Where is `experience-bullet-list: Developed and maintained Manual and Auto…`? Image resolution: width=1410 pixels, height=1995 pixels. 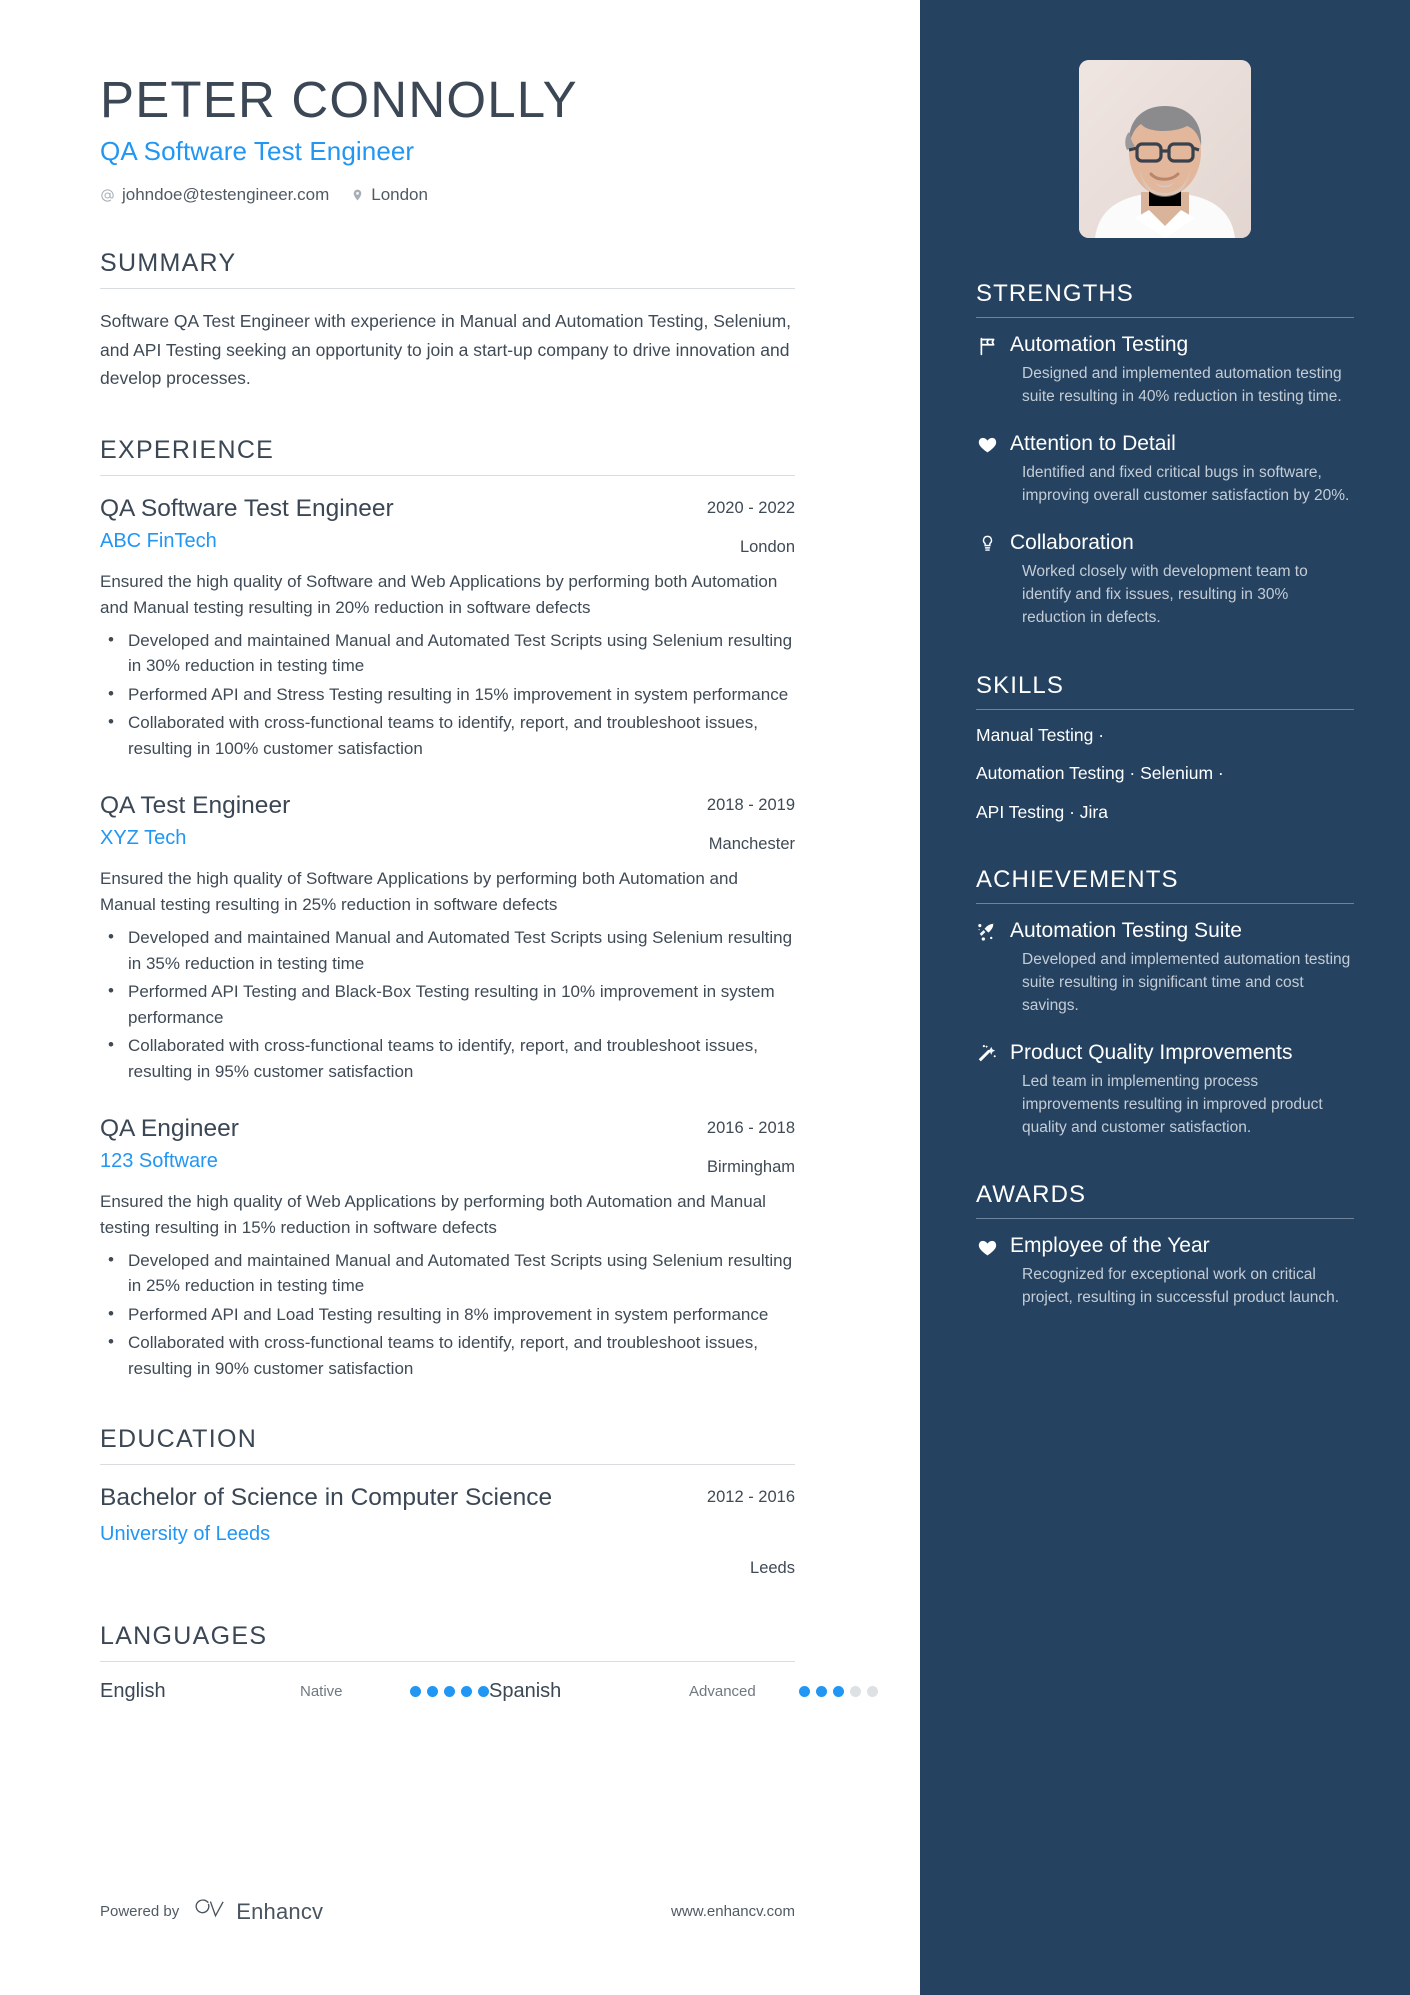 experience-bullet-list: Developed and maintained Manual and Auto… is located at coordinates (447, 1004).